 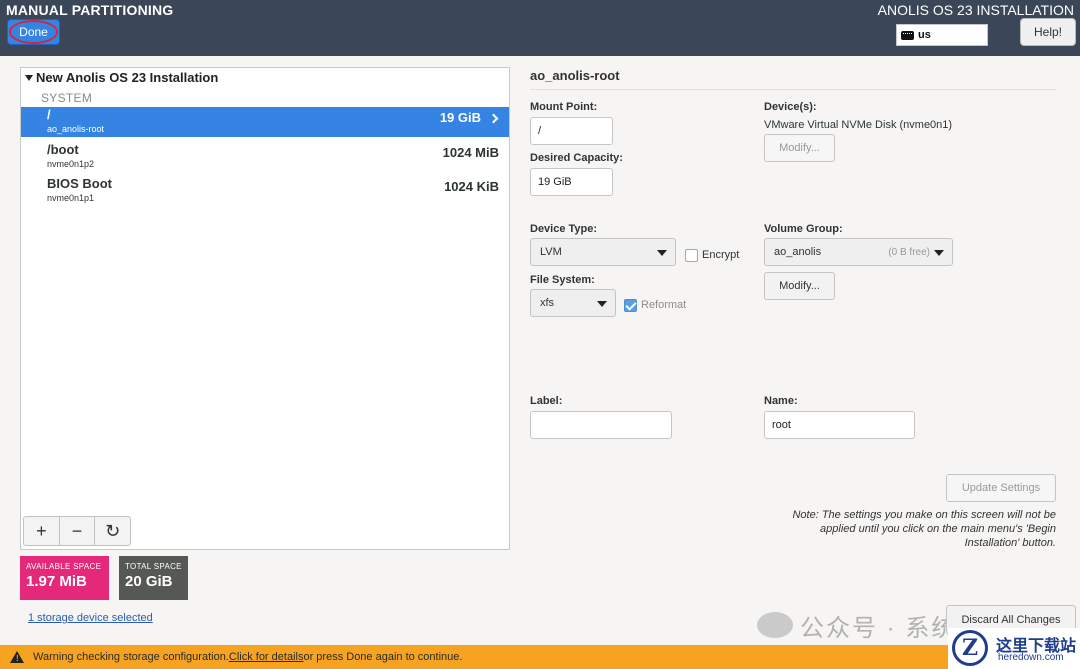 What do you see at coordinates (803, 229) in the screenshot?
I see `volume-group-label: Volume Group:` at bounding box center [803, 229].